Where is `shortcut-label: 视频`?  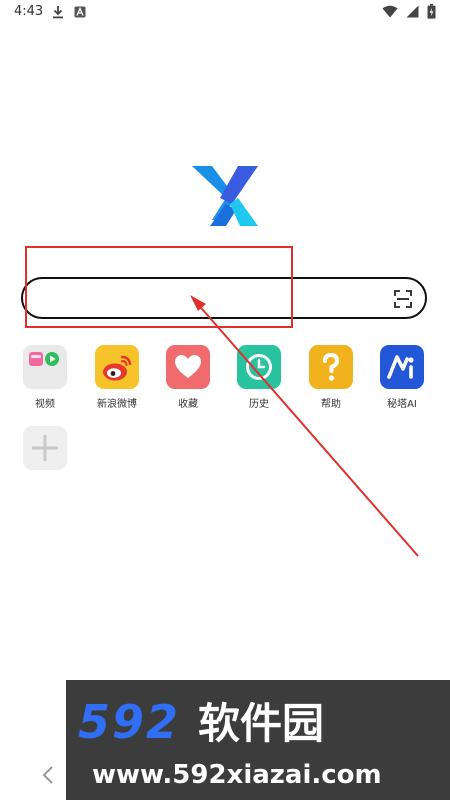
shortcut-label: 视频 is located at coordinates (45, 404).